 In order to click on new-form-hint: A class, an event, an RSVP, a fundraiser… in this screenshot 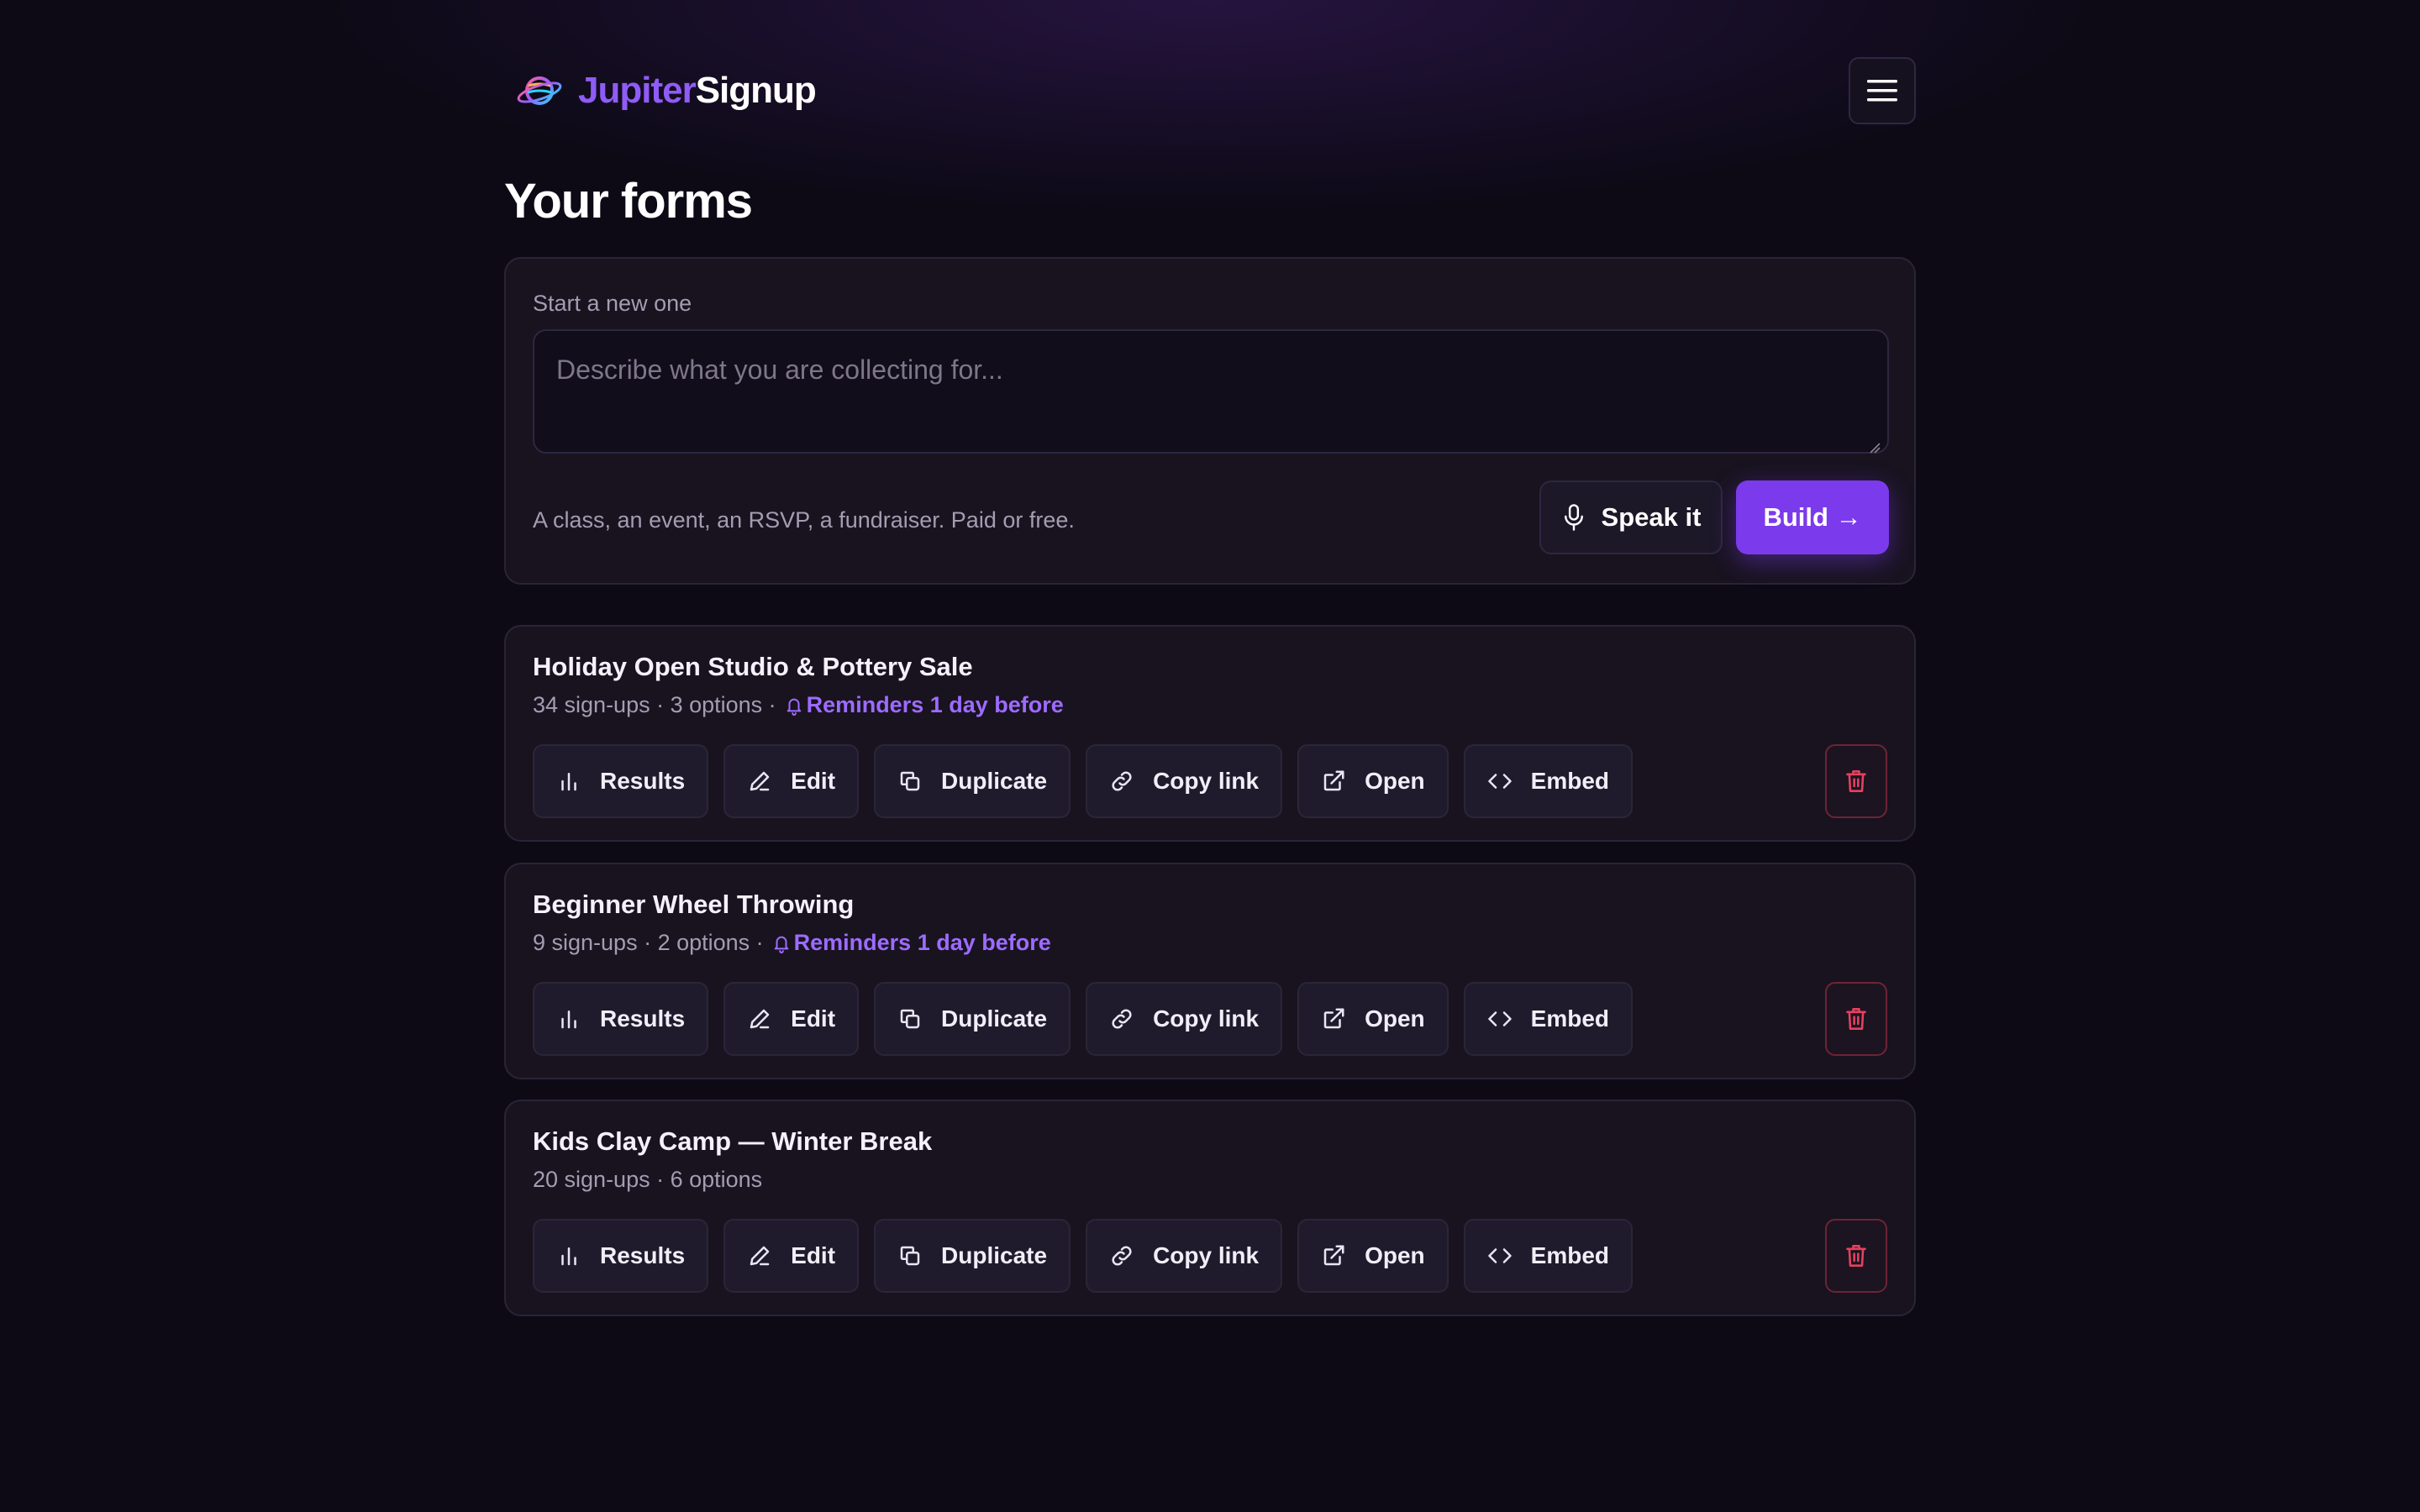, I will do `click(804, 520)`.